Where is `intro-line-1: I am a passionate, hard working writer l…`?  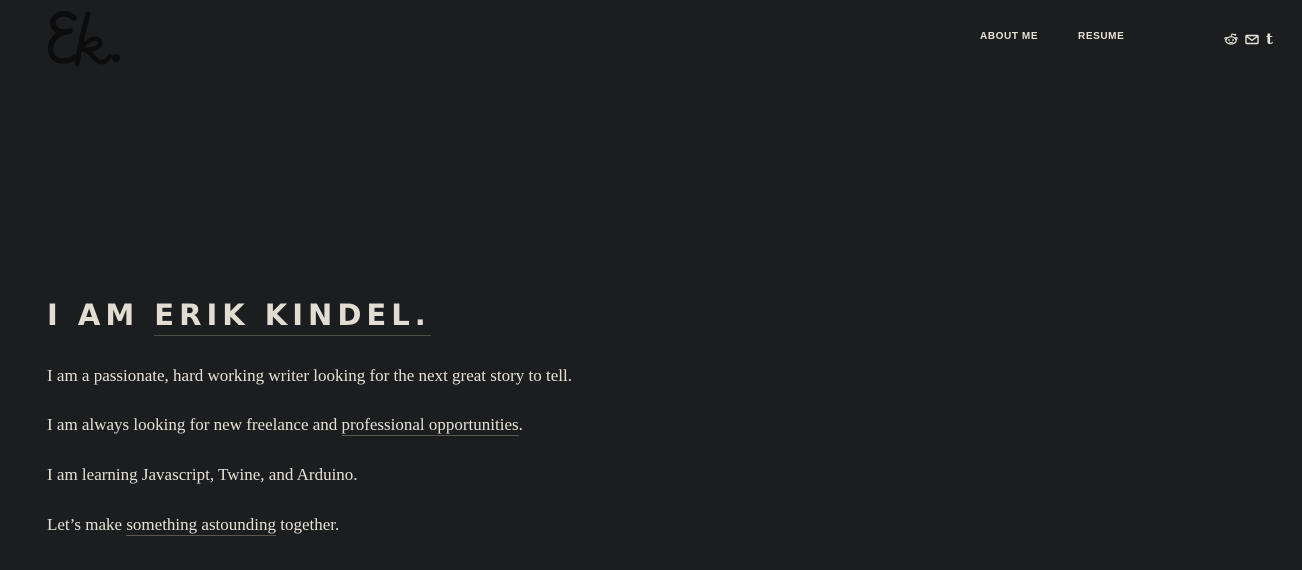 intro-line-1: I am a passionate, hard working writer l… is located at coordinates (309, 375).